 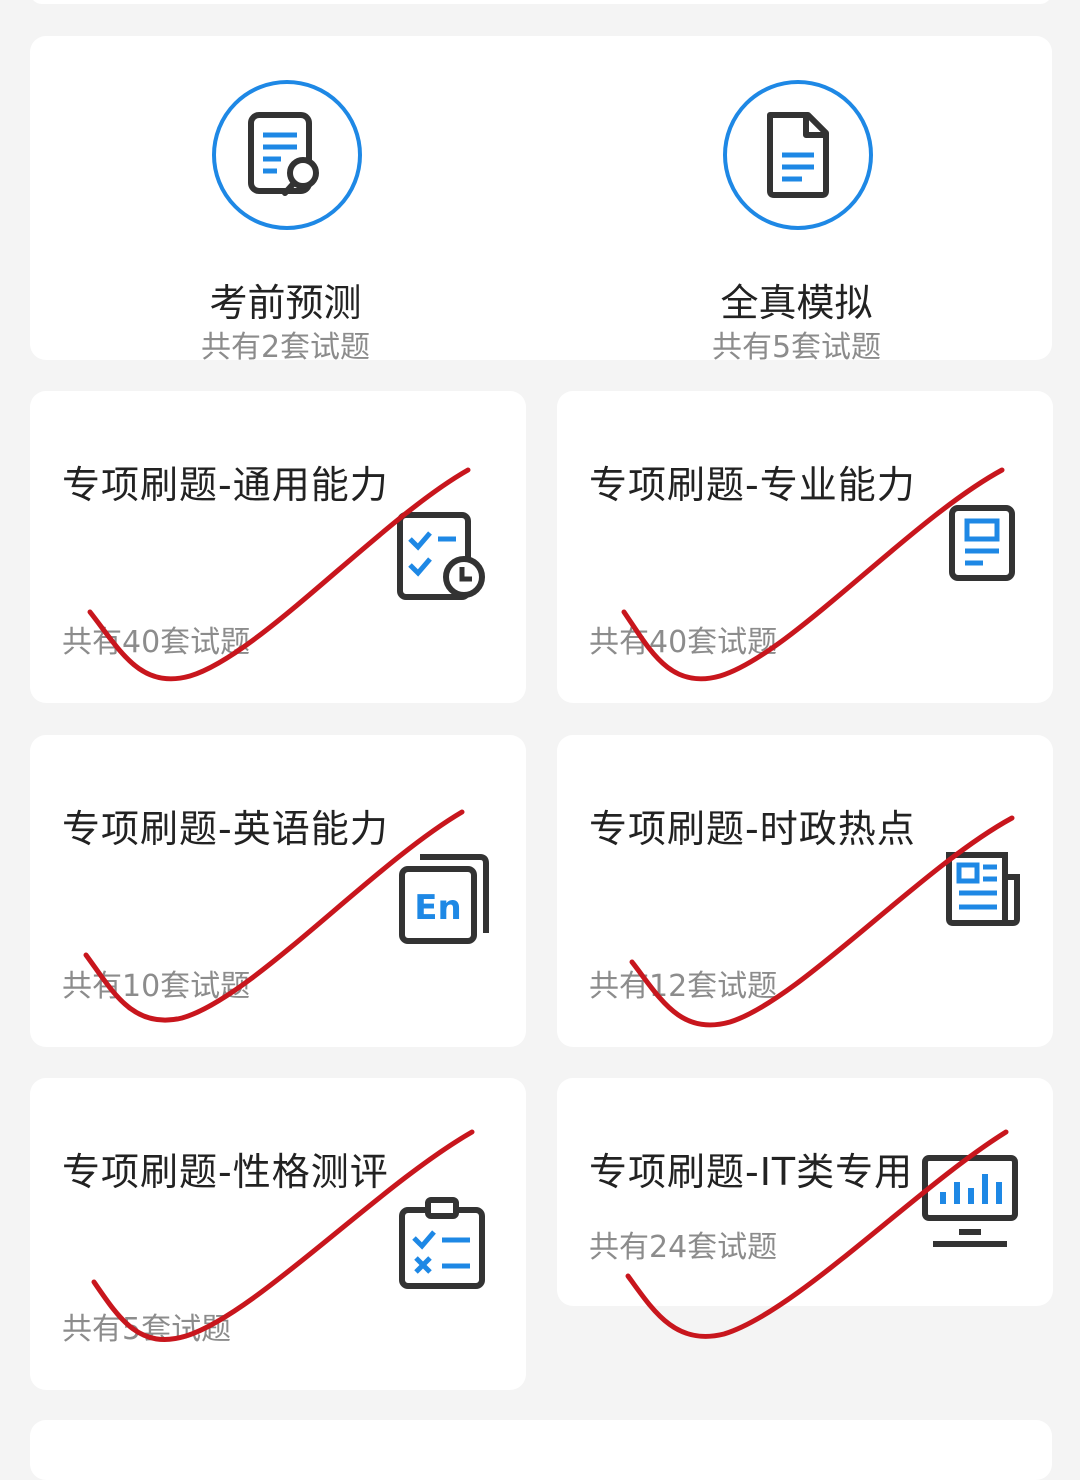 I want to click on tile-title: 专项刷题-IT类专用, so click(x=751, y=1172).